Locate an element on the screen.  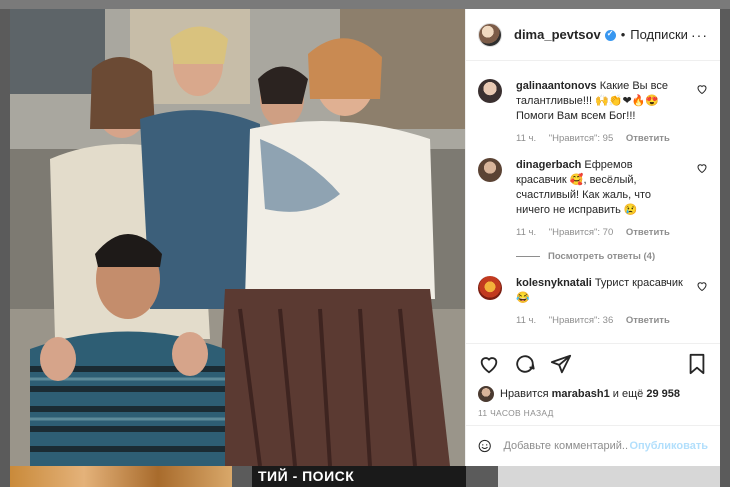
background-thumbnail-left is located at coordinates (121, 476).